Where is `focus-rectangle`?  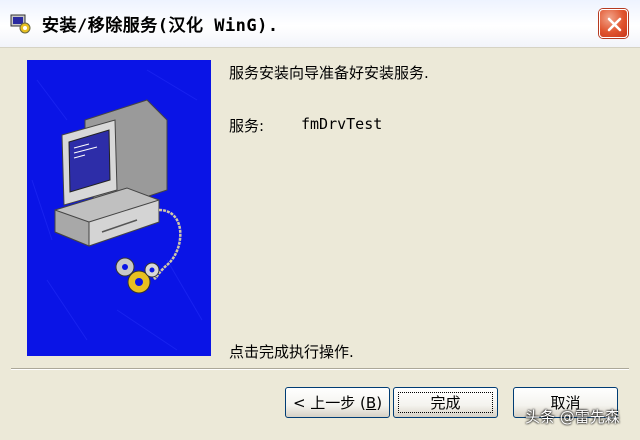
focus-rectangle is located at coordinates (445, 402).